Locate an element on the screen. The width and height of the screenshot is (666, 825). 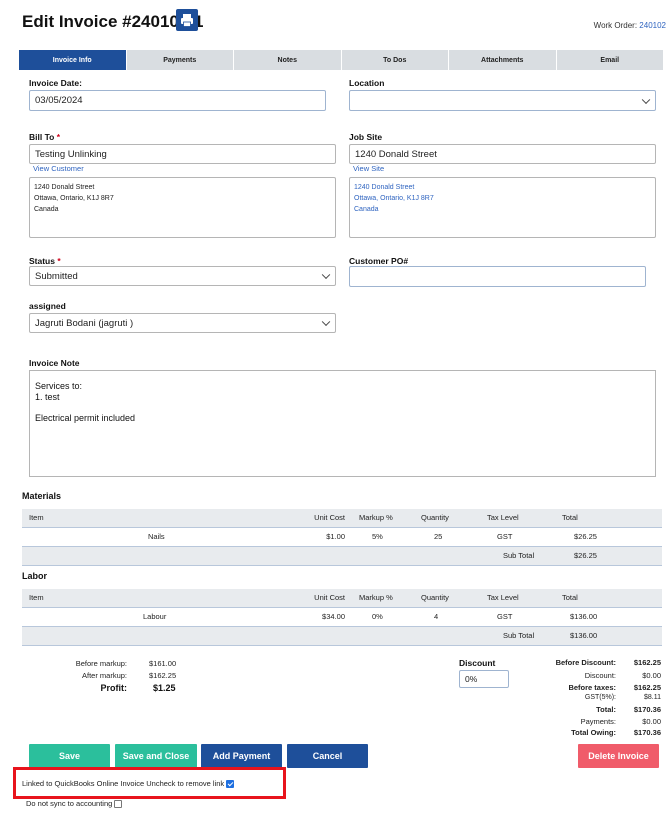
gst-value: $8.11 is located at coordinates (652, 697).